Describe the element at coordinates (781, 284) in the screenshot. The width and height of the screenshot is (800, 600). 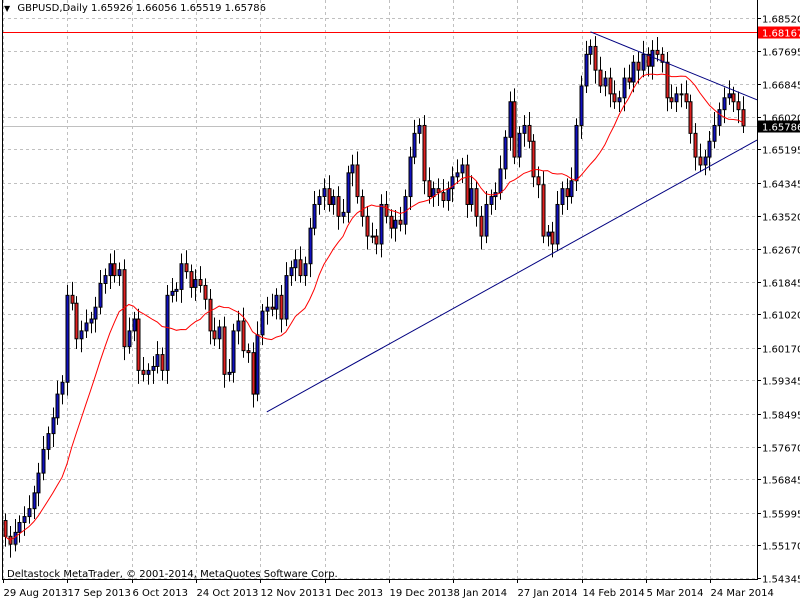
I see `y-tick-label: 1.61845` at that location.